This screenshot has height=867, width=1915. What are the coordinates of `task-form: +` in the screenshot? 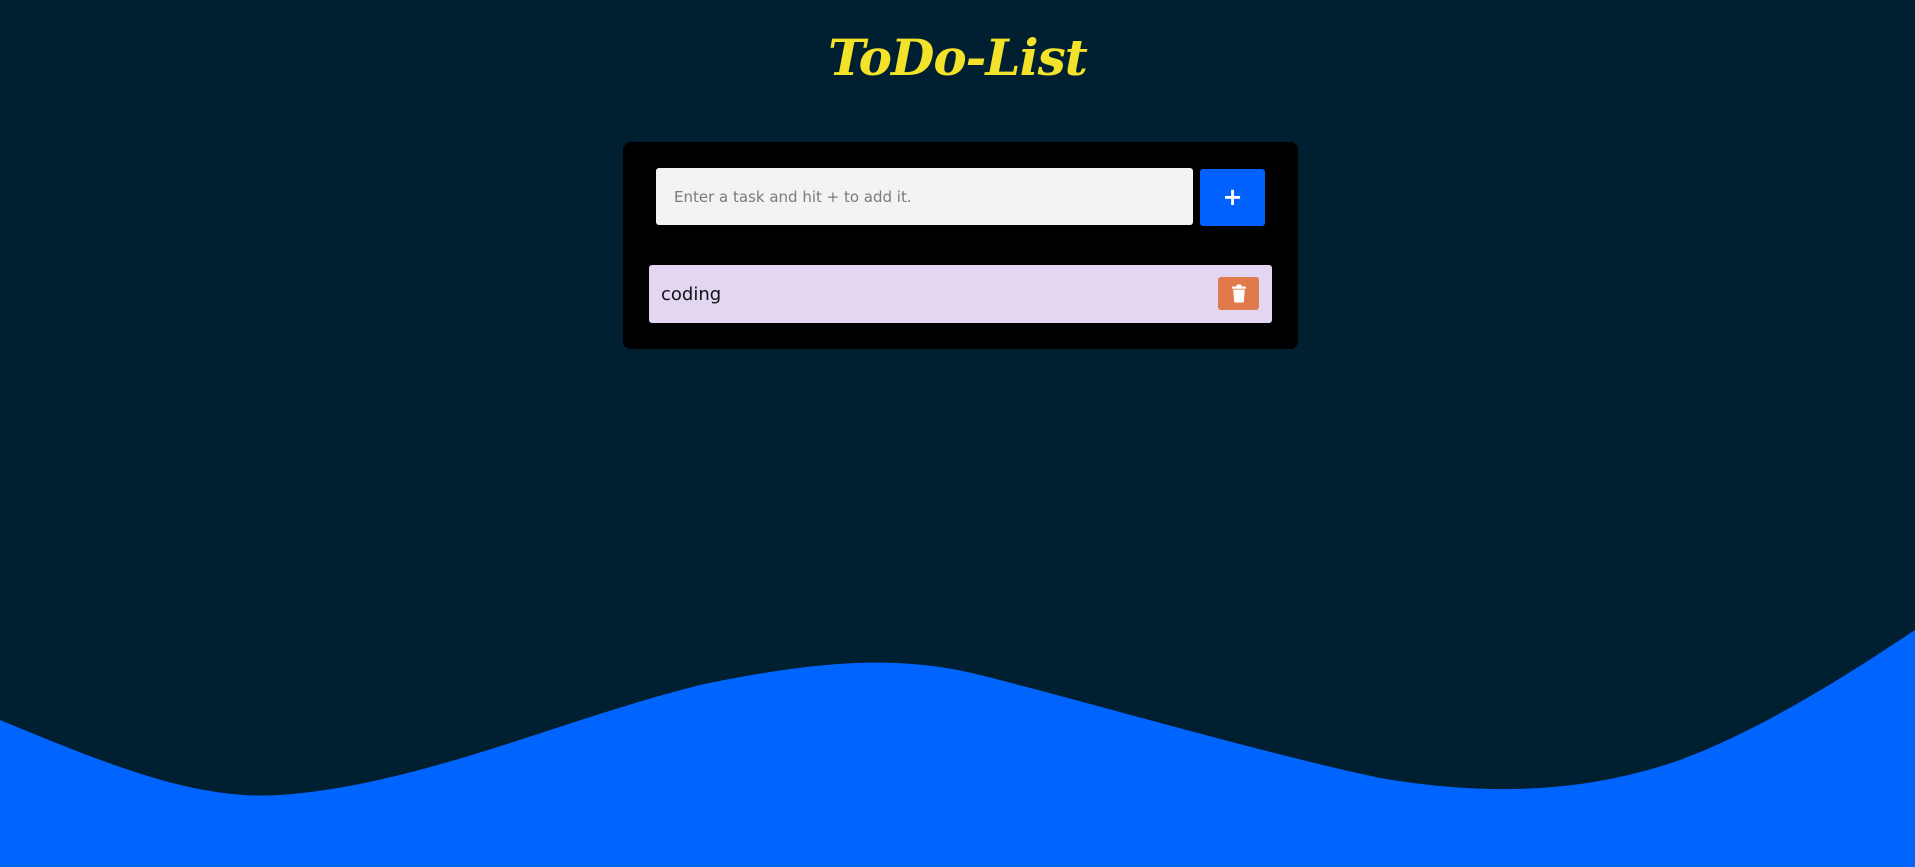 It's located at (961, 197).